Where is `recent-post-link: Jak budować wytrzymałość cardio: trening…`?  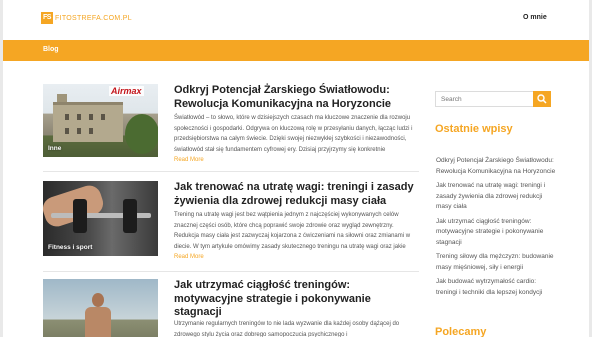 recent-post-link: Jak budować wytrzymałość cardio: trening… is located at coordinates (496, 287).